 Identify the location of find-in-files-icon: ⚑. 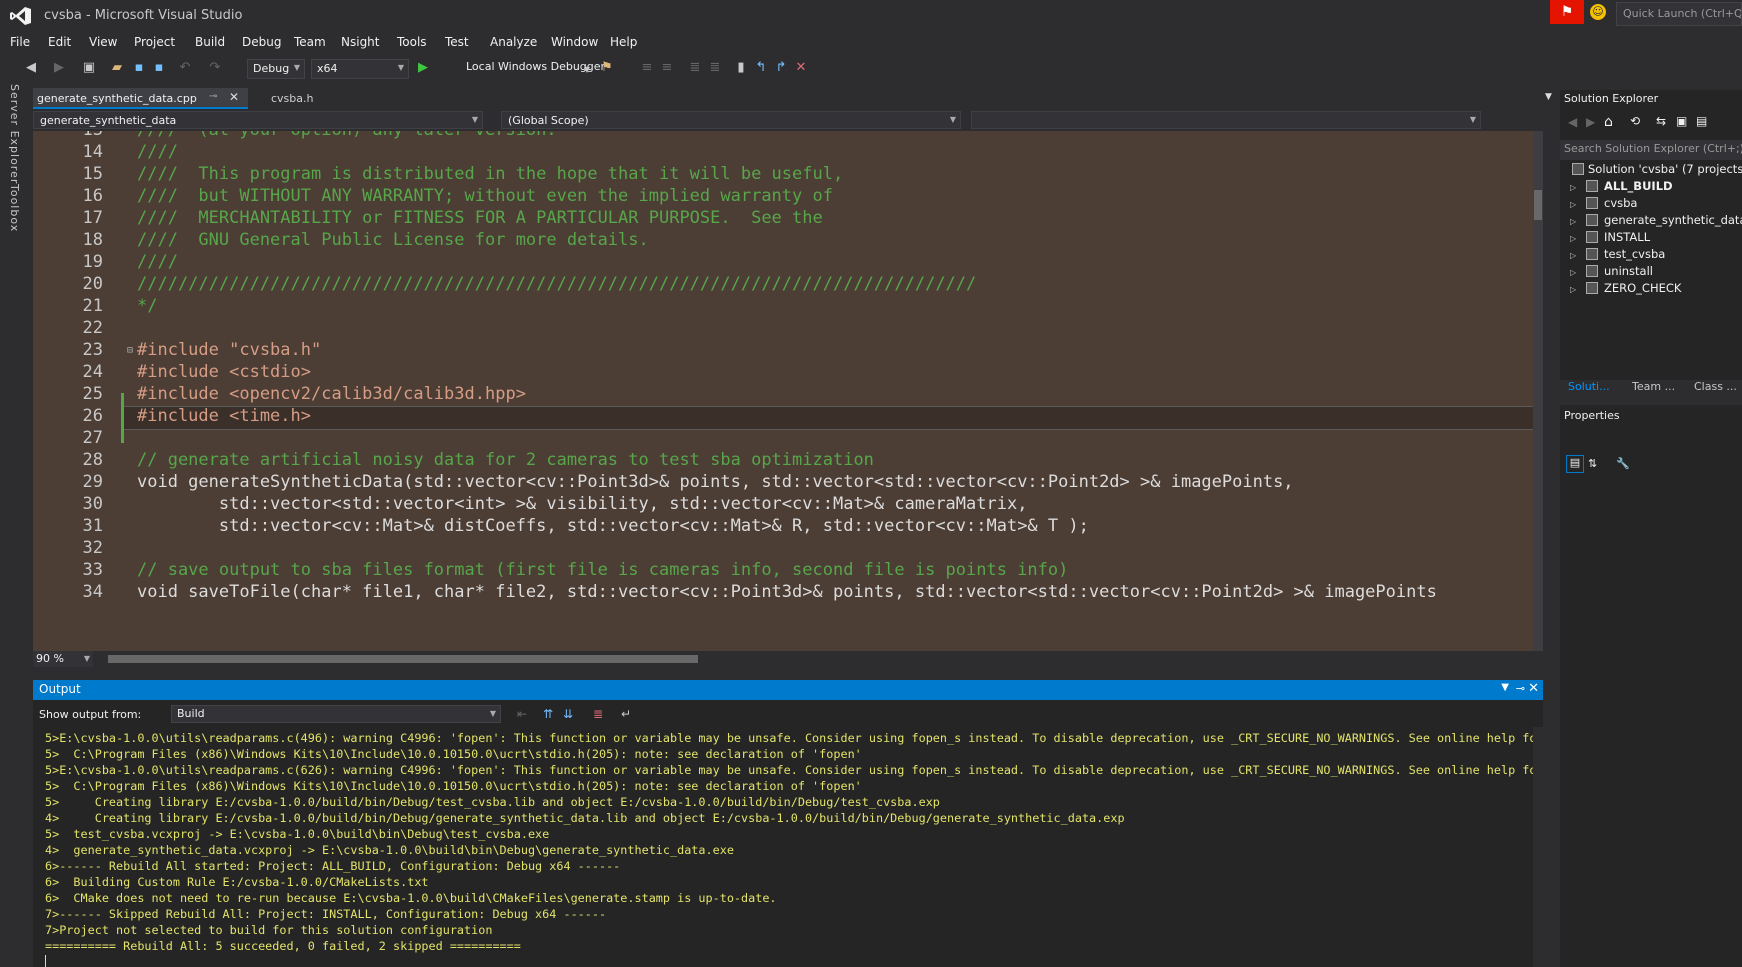
(607, 68).